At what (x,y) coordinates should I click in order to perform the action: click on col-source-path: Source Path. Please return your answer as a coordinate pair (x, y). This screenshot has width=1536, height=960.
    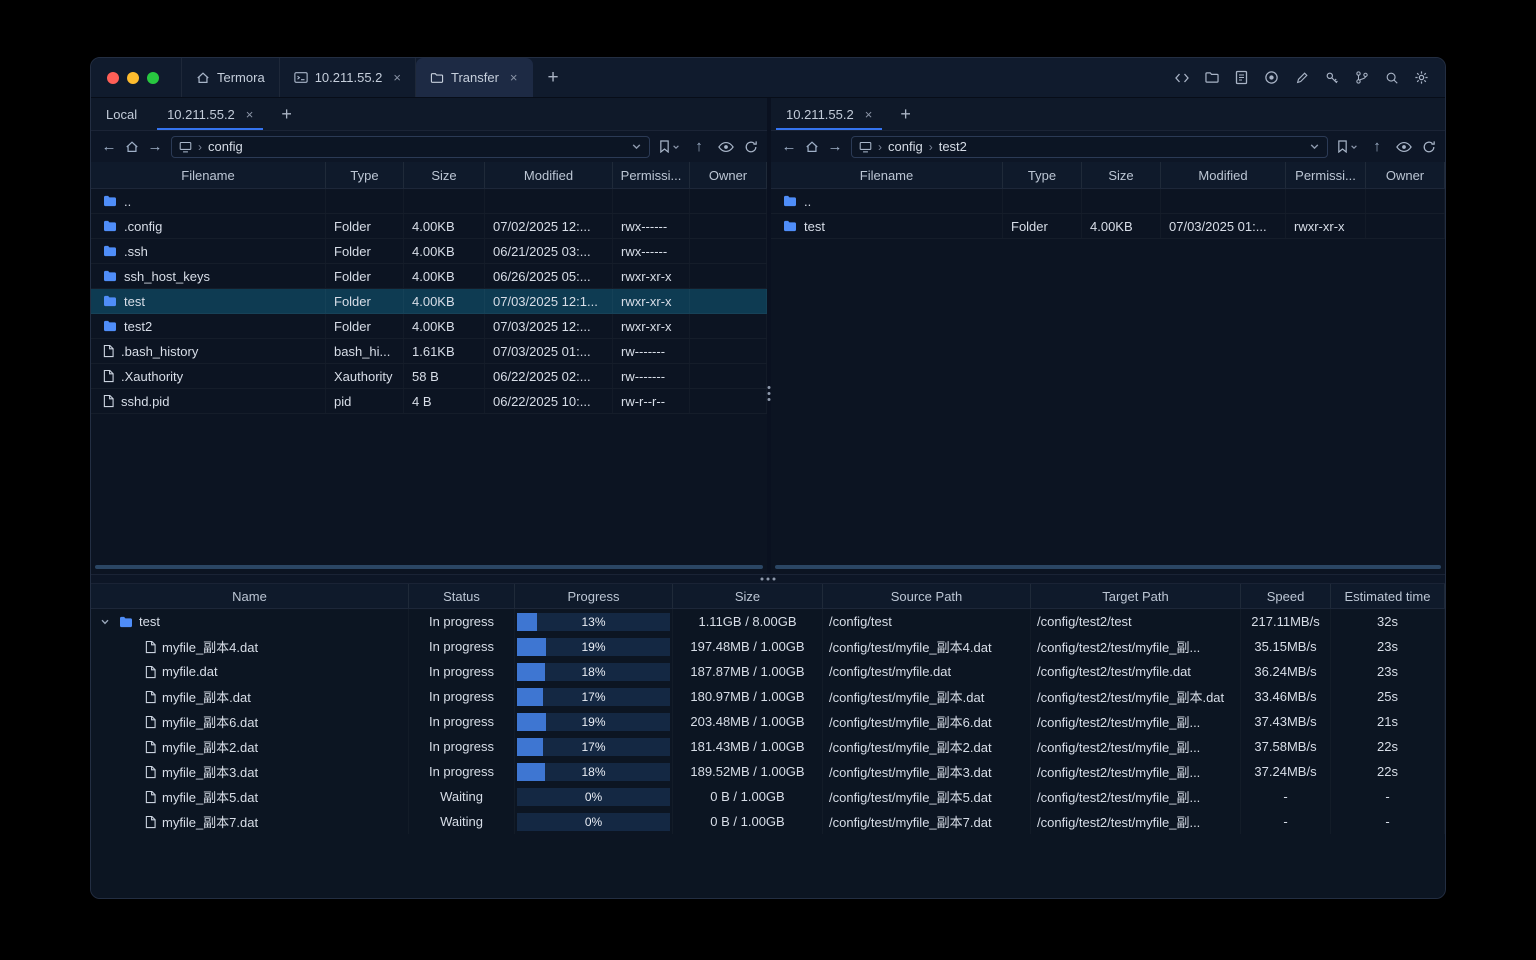
    Looking at the image, I should click on (927, 596).